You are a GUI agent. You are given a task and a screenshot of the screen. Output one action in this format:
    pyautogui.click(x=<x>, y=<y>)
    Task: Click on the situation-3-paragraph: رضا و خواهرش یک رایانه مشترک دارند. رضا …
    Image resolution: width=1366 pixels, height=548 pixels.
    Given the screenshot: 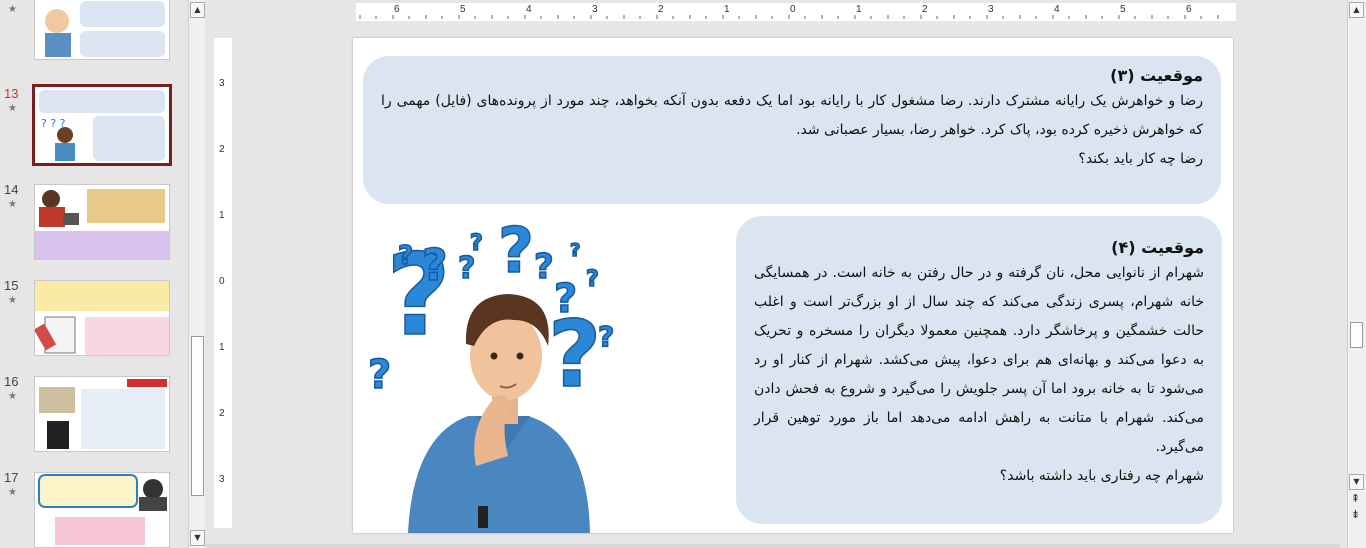 What is the action you would take?
    pyautogui.click(x=792, y=115)
    